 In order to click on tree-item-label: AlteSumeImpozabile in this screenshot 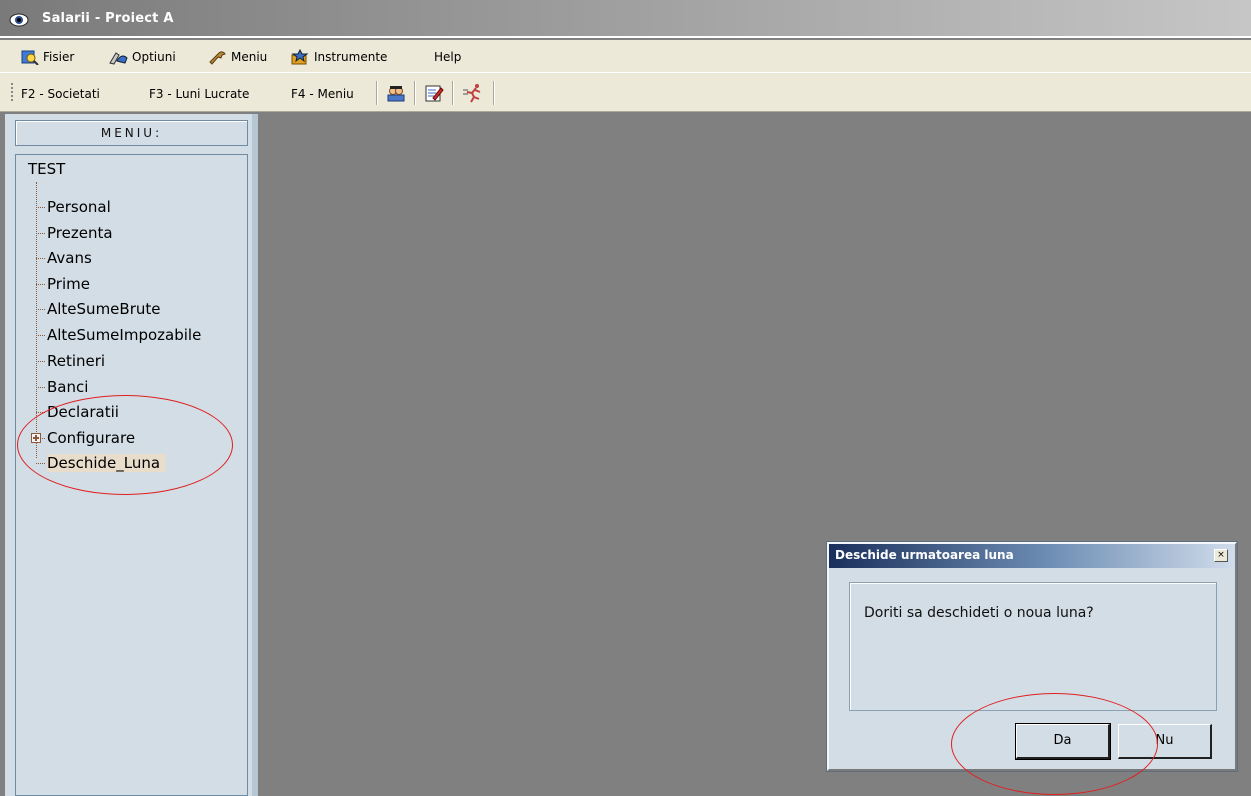, I will do `click(124, 335)`.